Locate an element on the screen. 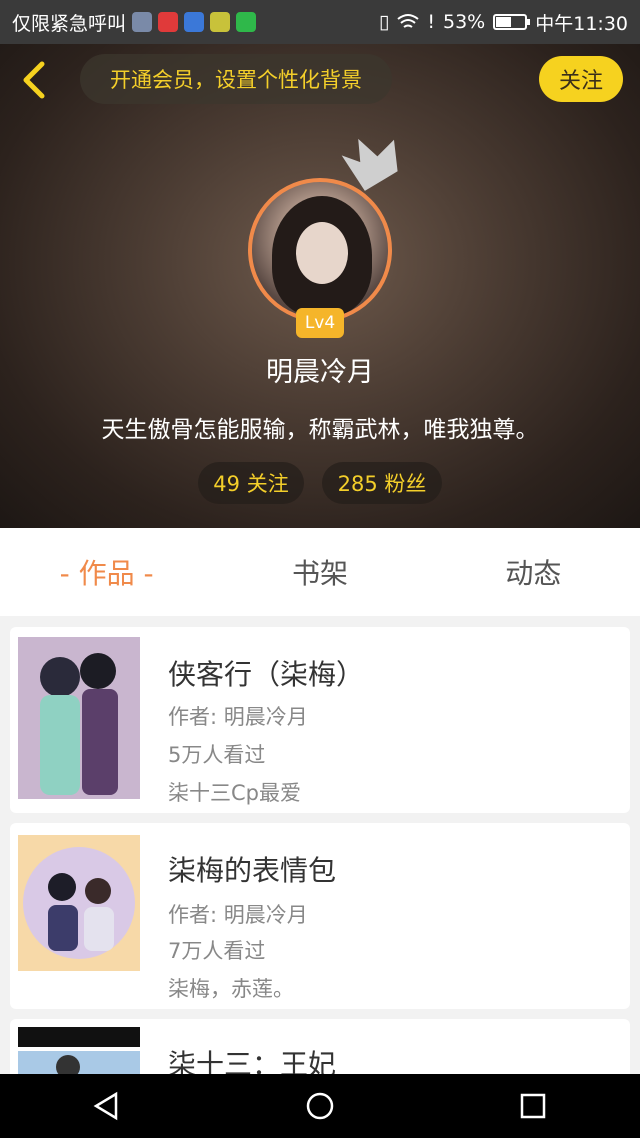  vip-background-prompt: 开通会员，设置个性化背景 is located at coordinates (236, 79).